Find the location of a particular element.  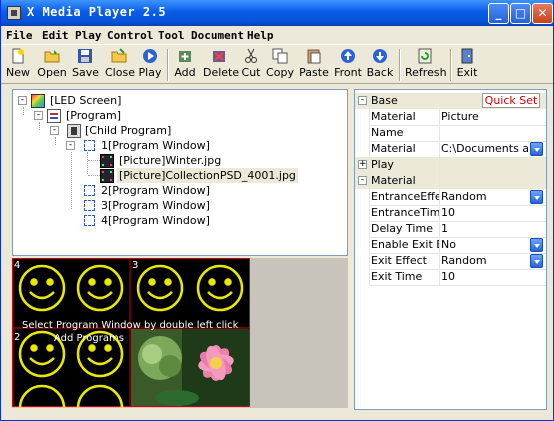

category-play: + Play is located at coordinates (450, 165).